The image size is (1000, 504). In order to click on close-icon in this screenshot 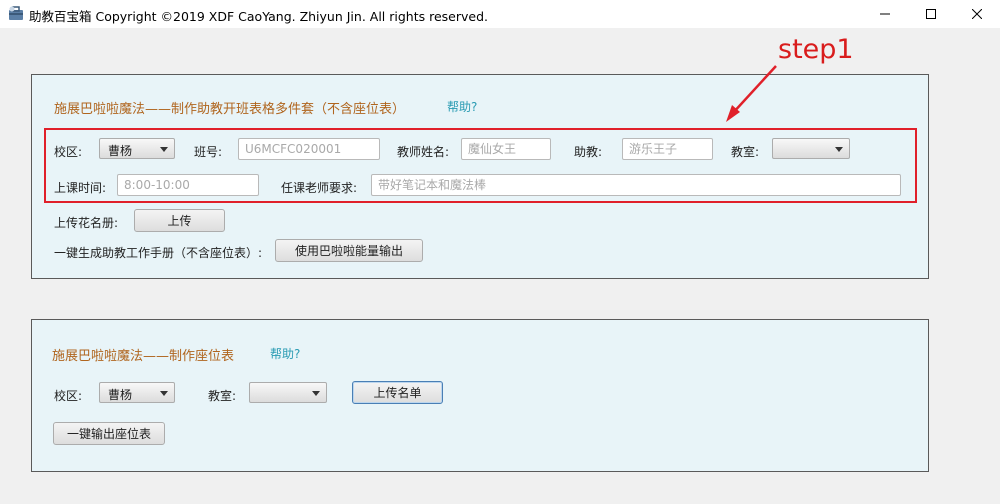, I will do `click(977, 14)`.